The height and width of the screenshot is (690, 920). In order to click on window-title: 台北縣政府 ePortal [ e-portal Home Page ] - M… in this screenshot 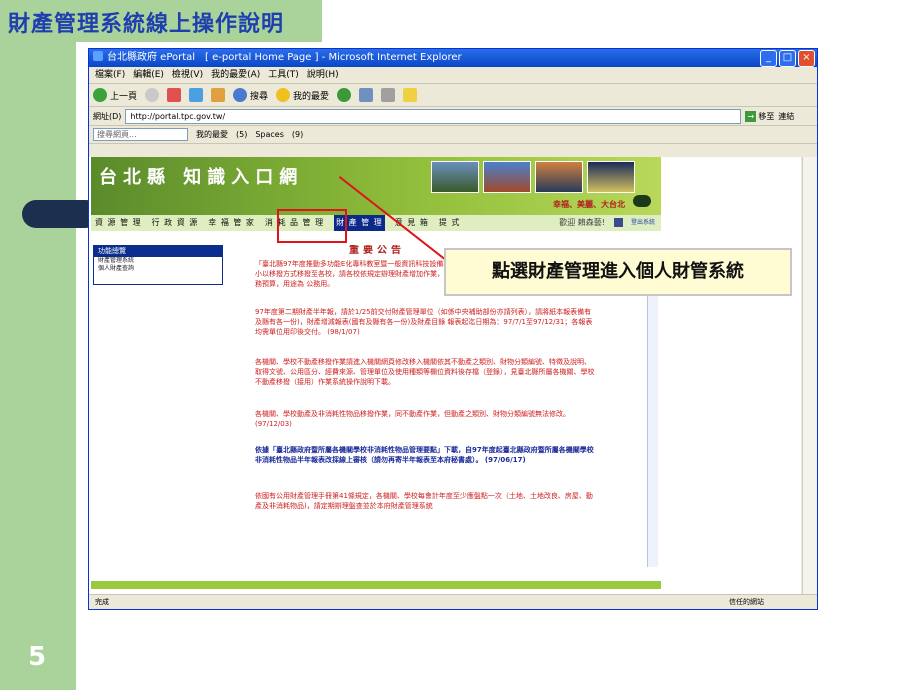, I will do `click(284, 57)`.